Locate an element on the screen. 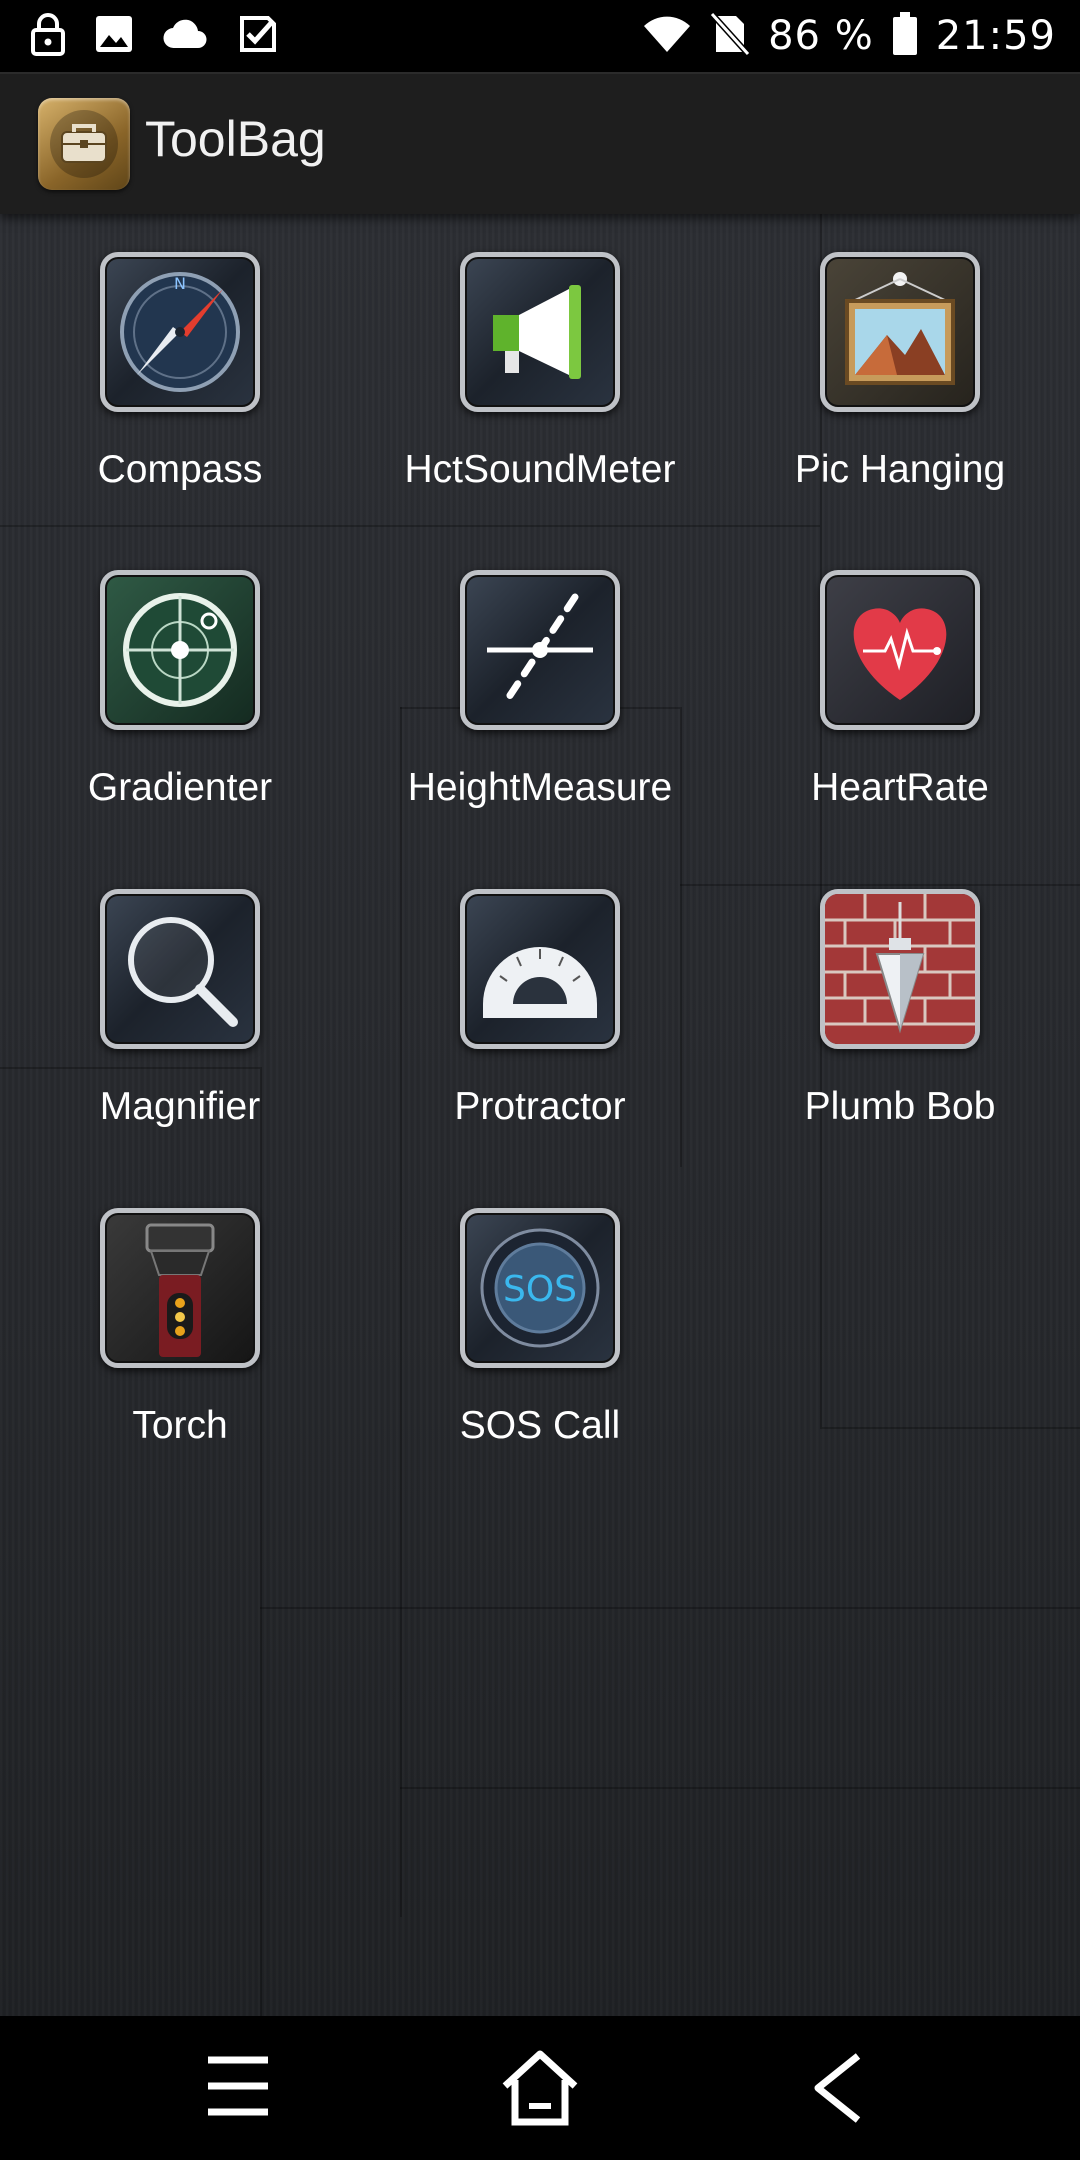 The image size is (1080, 2160). home-icon is located at coordinates (540, 2088).